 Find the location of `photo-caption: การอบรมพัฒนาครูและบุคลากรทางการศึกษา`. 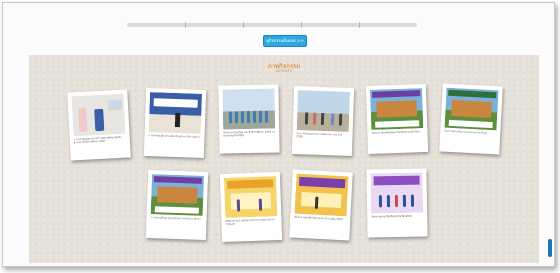

photo-caption: การอบรมพัฒนาครูและบุคลากรทางการศึกษา is located at coordinates (175, 218).